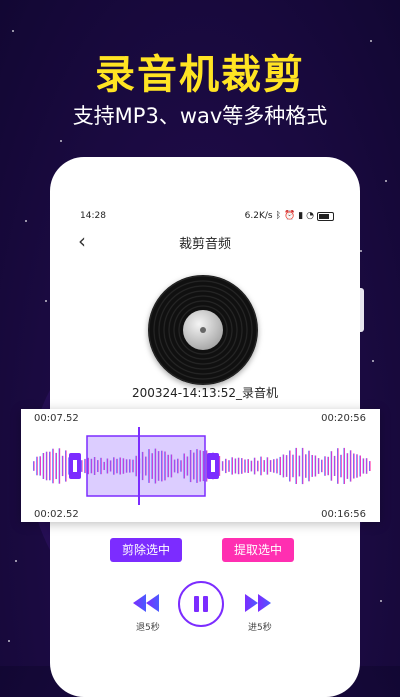 The image size is (400, 697). What do you see at coordinates (200, 550) in the screenshot?
I see `selection-actions: 剪除选中 提取选中` at bounding box center [200, 550].